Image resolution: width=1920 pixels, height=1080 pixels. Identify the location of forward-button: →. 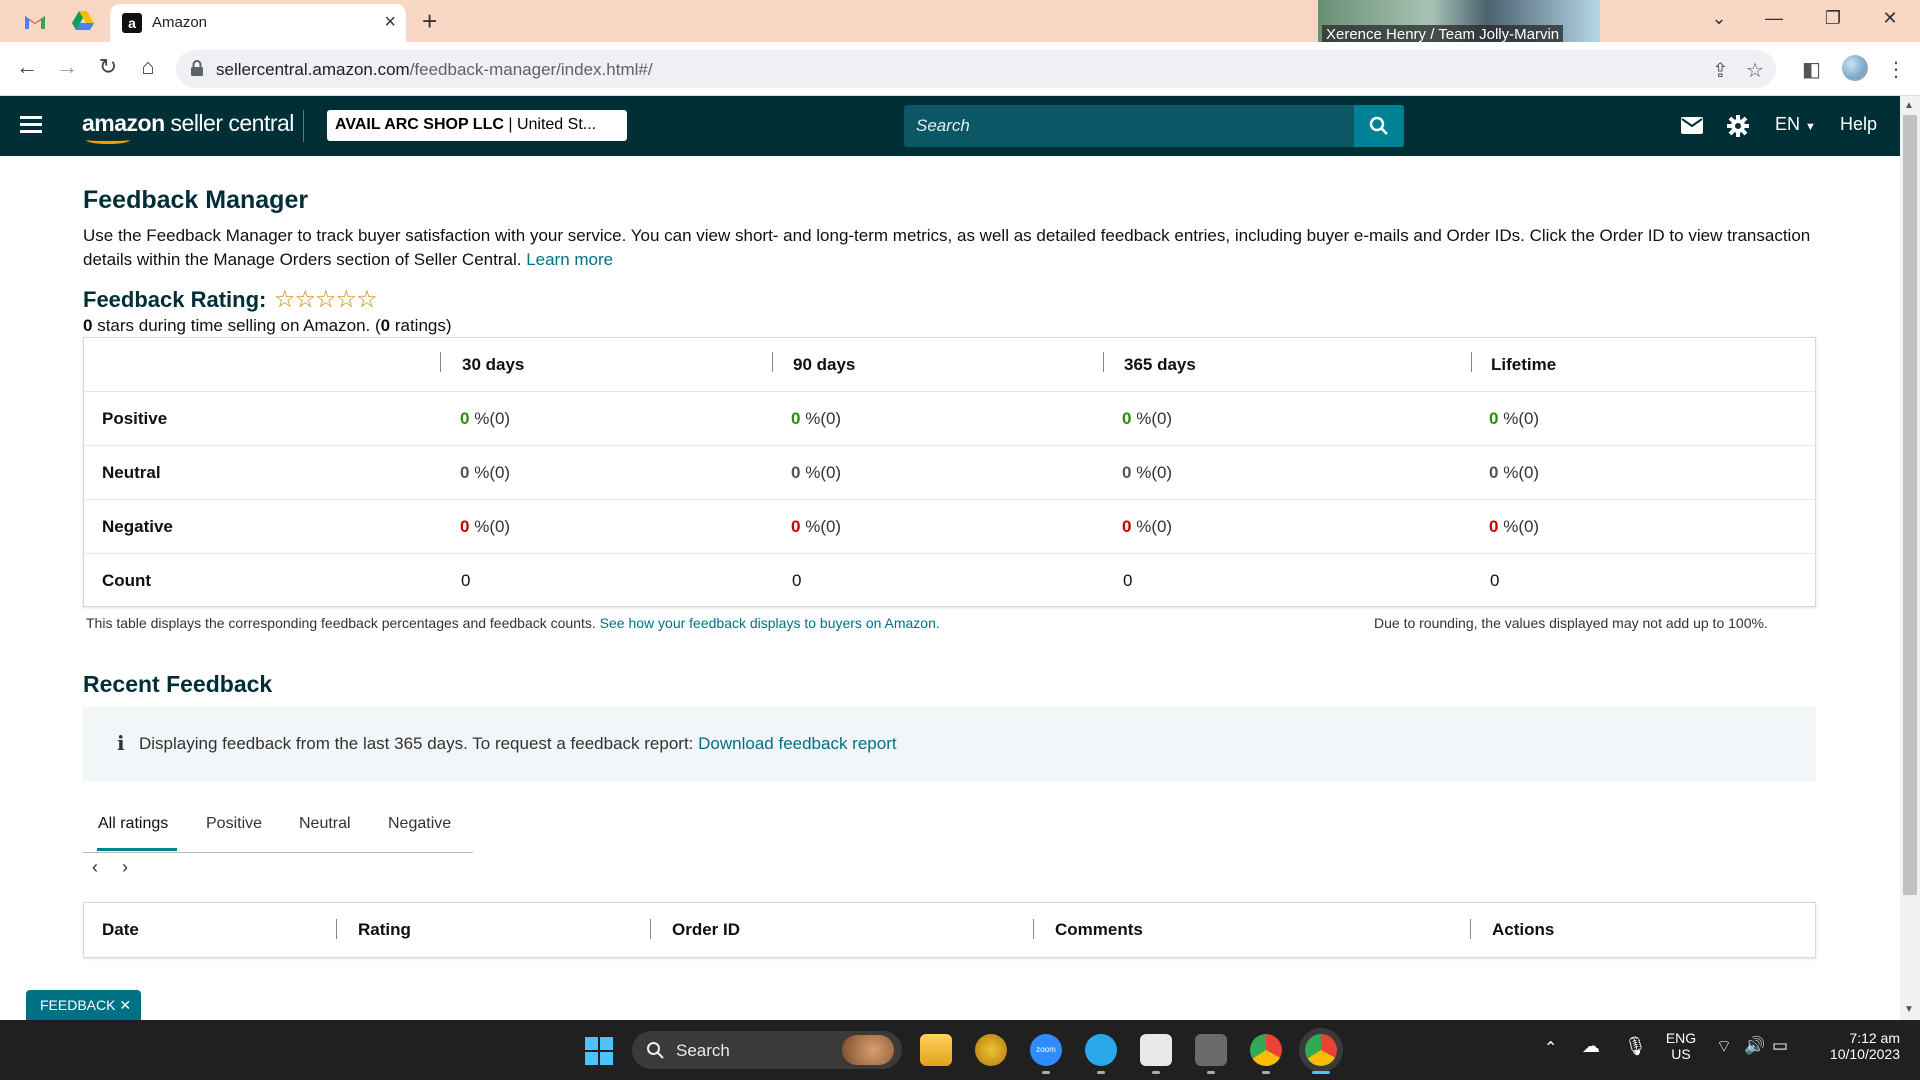
(67, 67).